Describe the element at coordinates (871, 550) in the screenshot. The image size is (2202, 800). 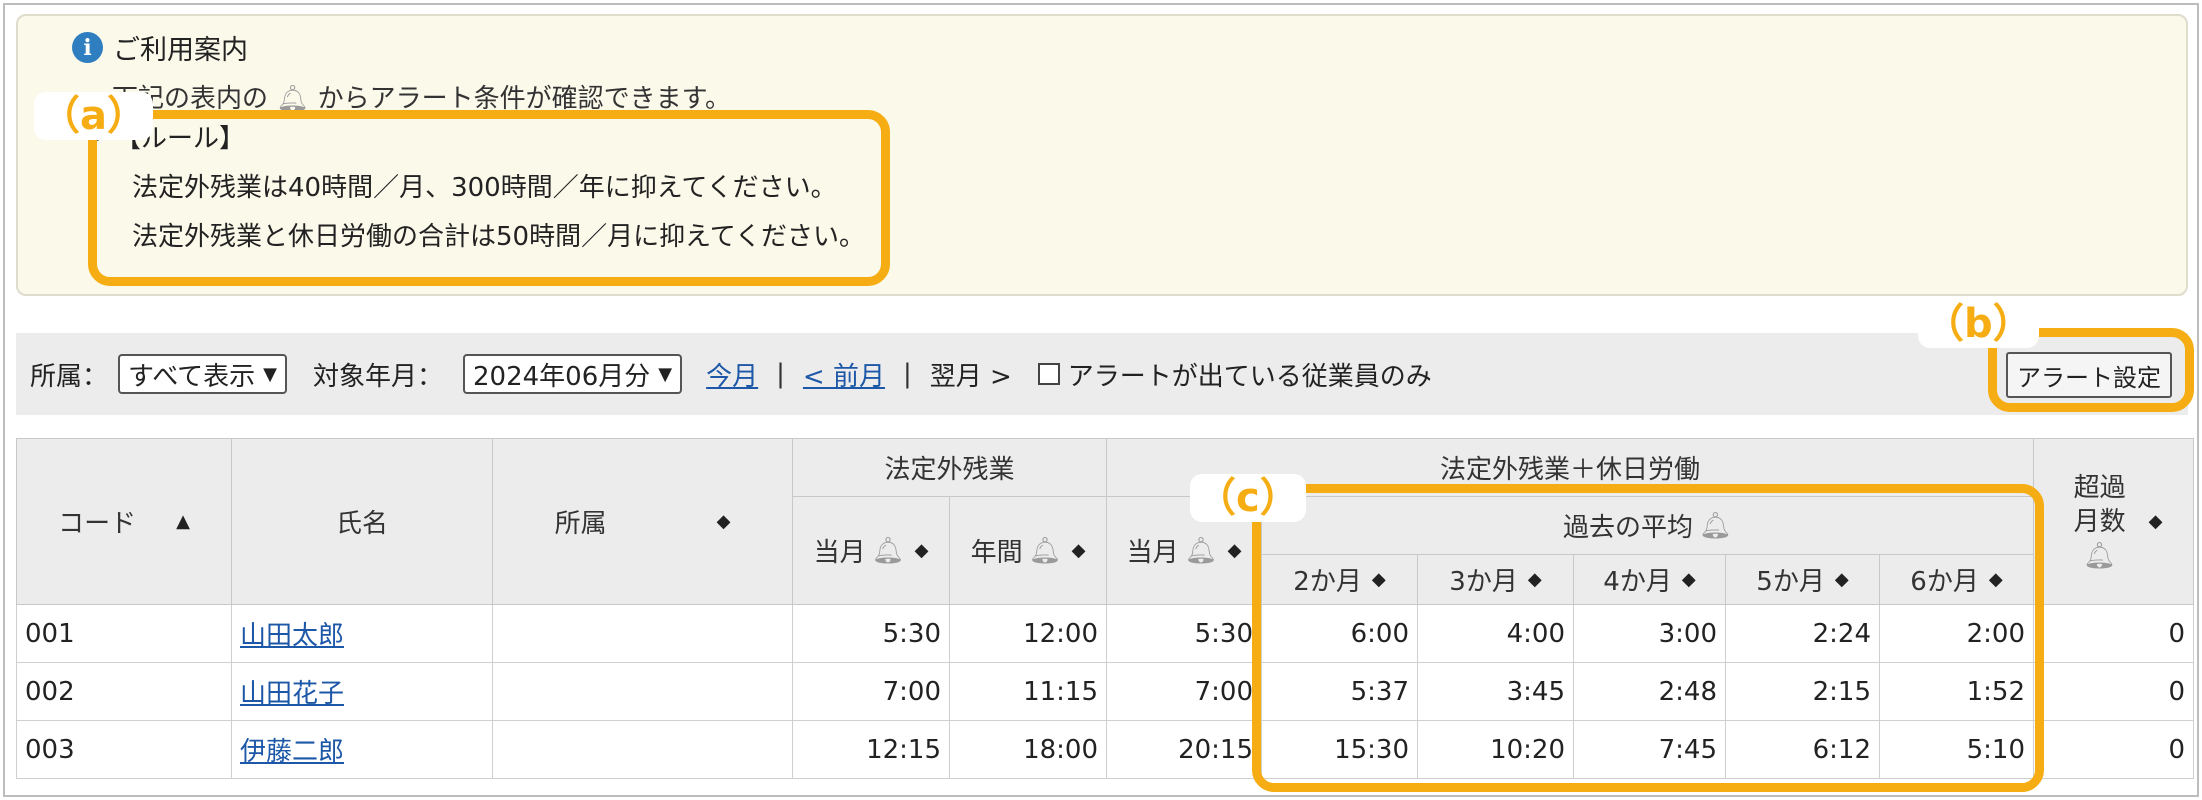
I see `header-ot-current: 当月 🔔︎ ◆` at that location.